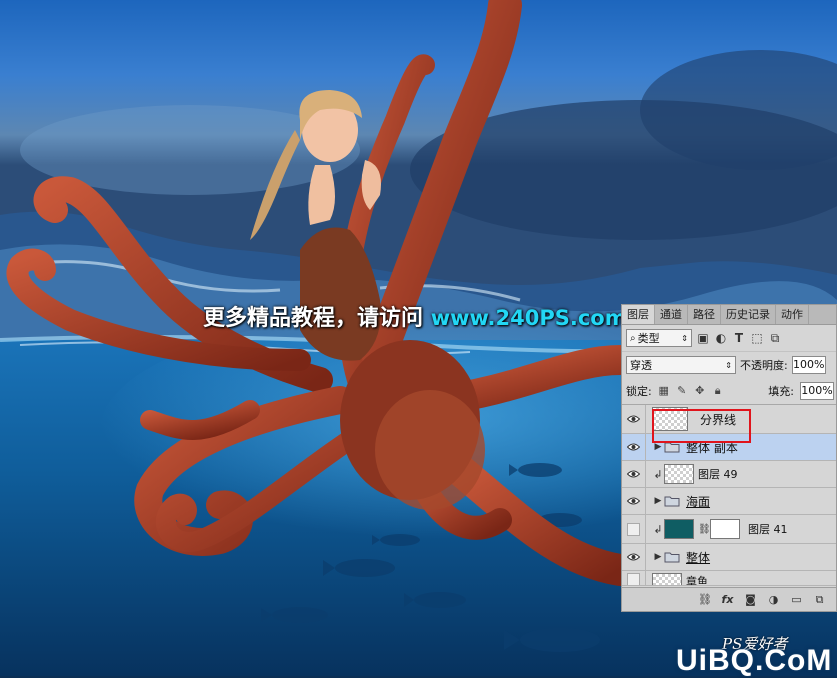 The height and width of the screenshot is (678, 837). Describe the element at coordinates (792, 314) in the screenshot. I see `tab-actions: 动作` at that location.